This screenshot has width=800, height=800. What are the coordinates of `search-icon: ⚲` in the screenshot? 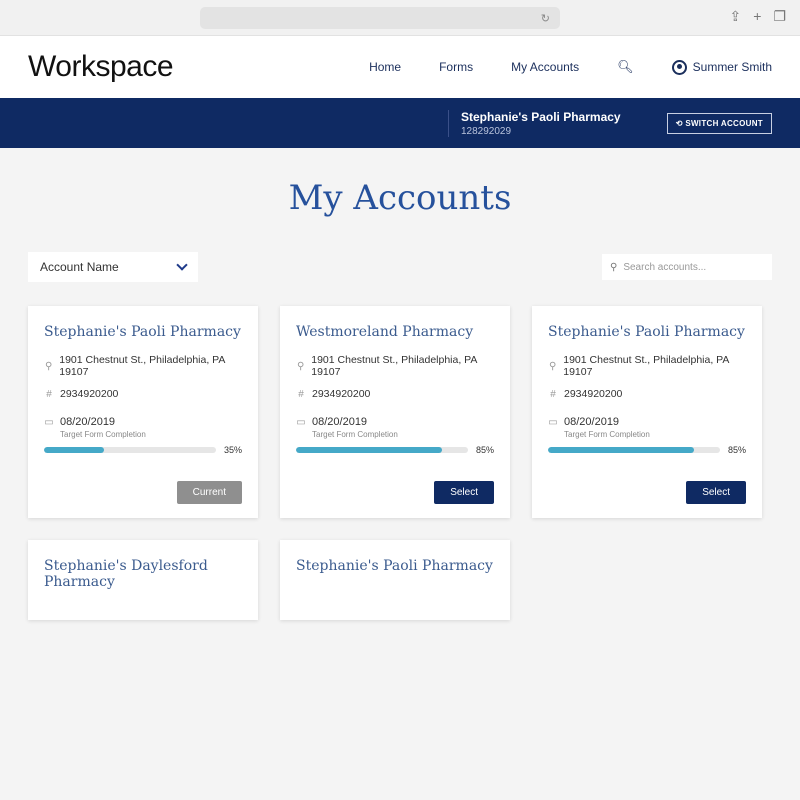 It's located at (614, 267).